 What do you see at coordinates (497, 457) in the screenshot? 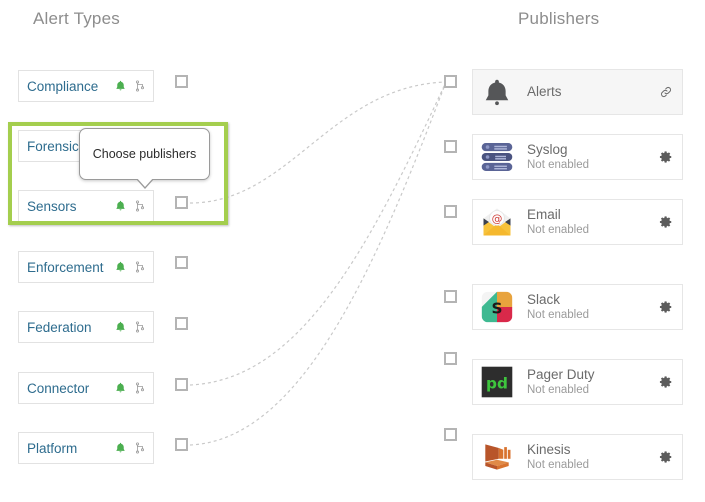
I see `kinesis-icon` at bounding box center [497, 457].